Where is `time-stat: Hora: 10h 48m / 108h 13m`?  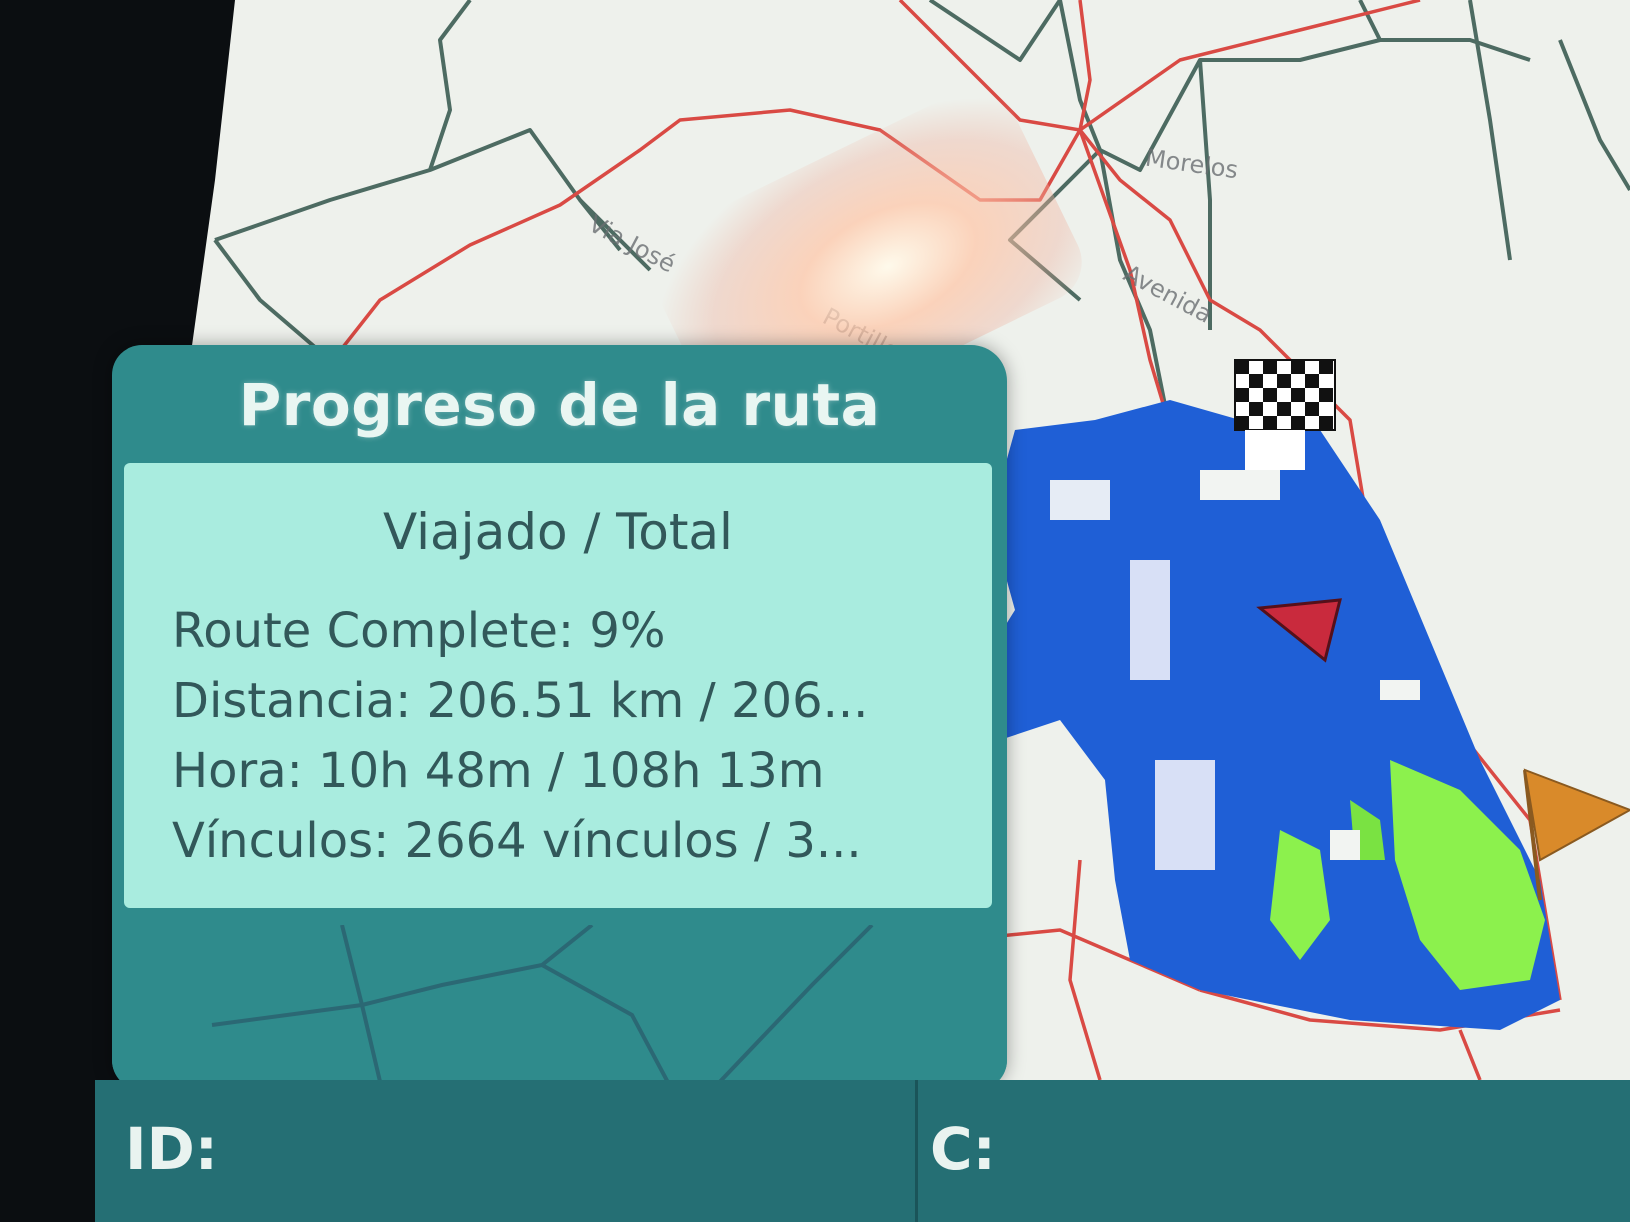
time-stat: Hora: 10h 48m / 108h 13m is located at coordinates (498, 771).